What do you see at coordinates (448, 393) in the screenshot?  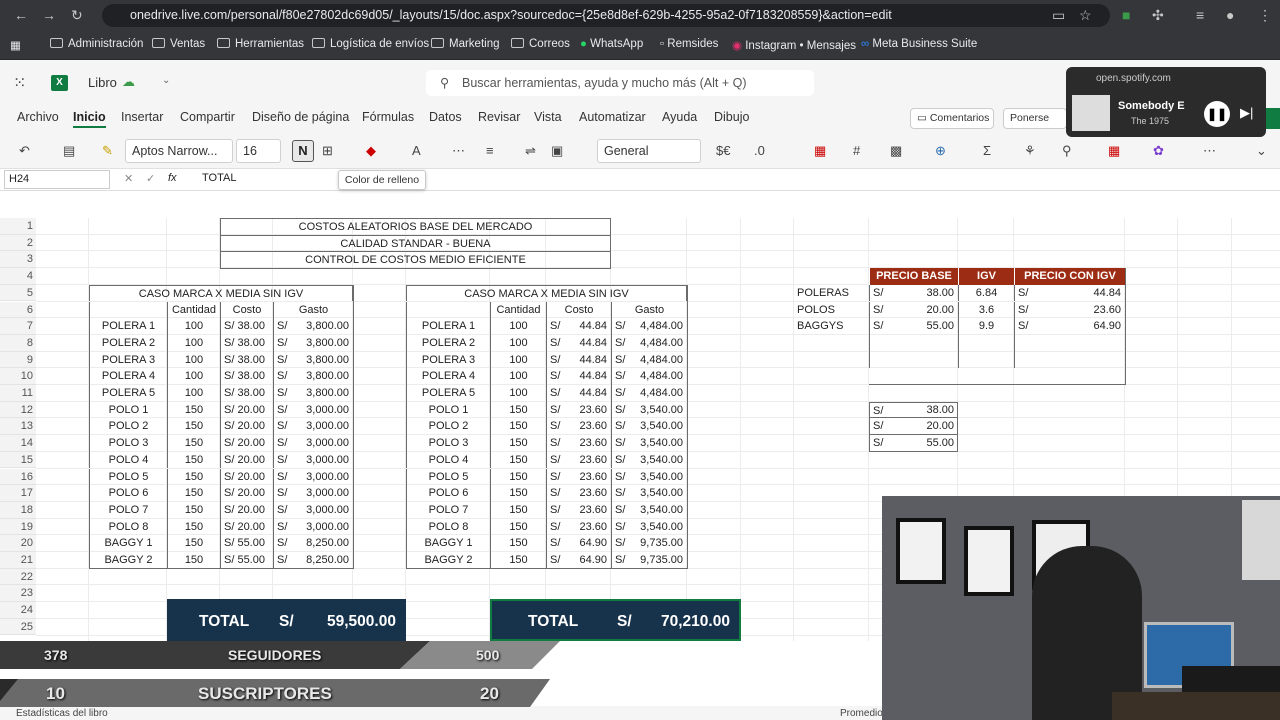 I see `right-table-product: POLERA 5` at bounding box center [448, 393].